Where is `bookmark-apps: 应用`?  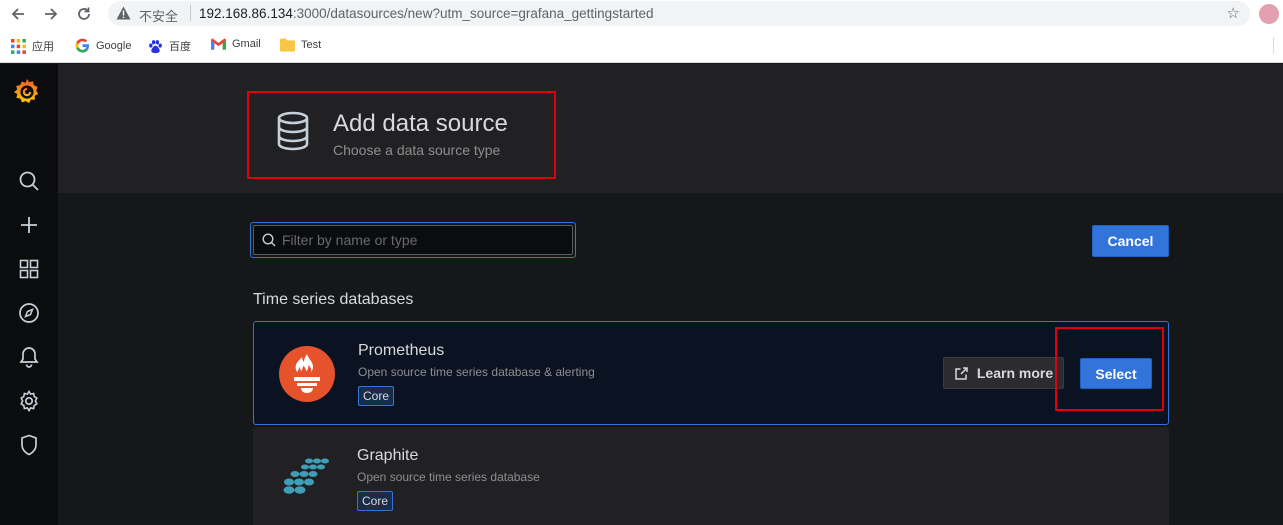 bookmark-apps: 应用 is located at coordinates (32, 46).